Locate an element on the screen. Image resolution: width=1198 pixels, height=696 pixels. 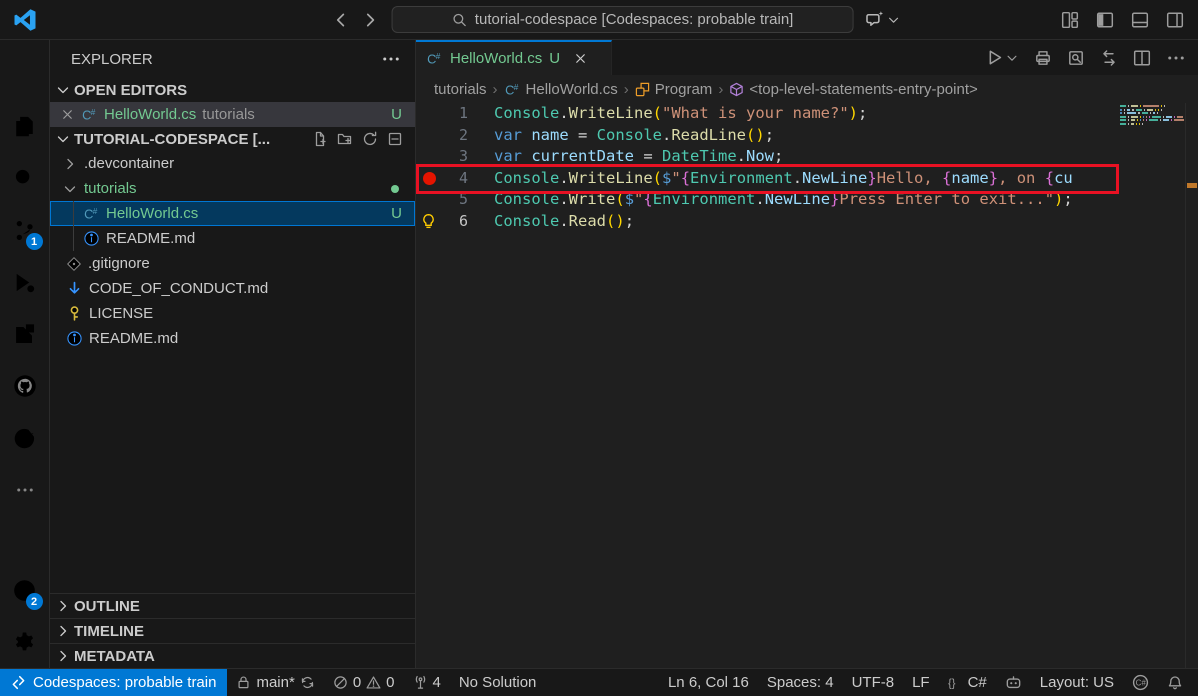
sidebar-bottom-sections: OUTLINE TIMELINE METADATA is located at coordinates (232, 630).